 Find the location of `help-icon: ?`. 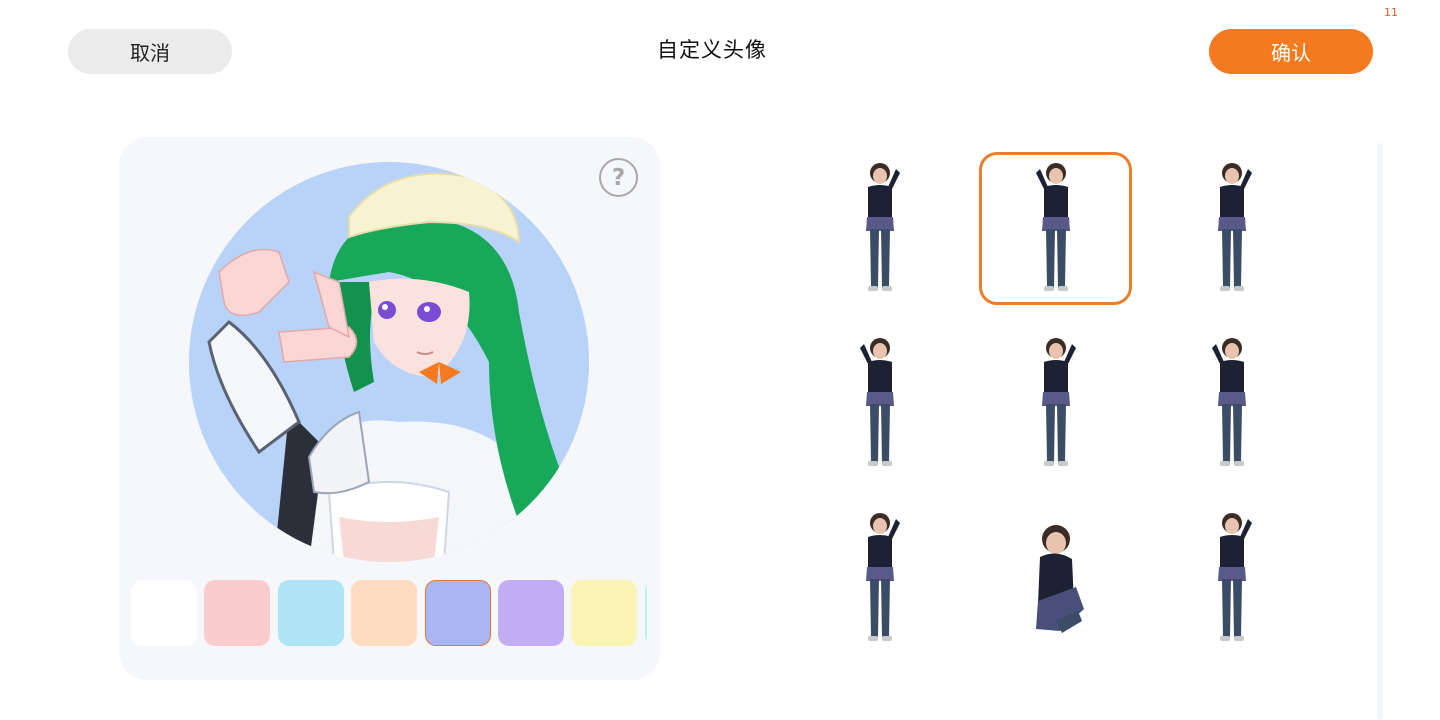

help-icon: ? is located at coordinates (618, 177).